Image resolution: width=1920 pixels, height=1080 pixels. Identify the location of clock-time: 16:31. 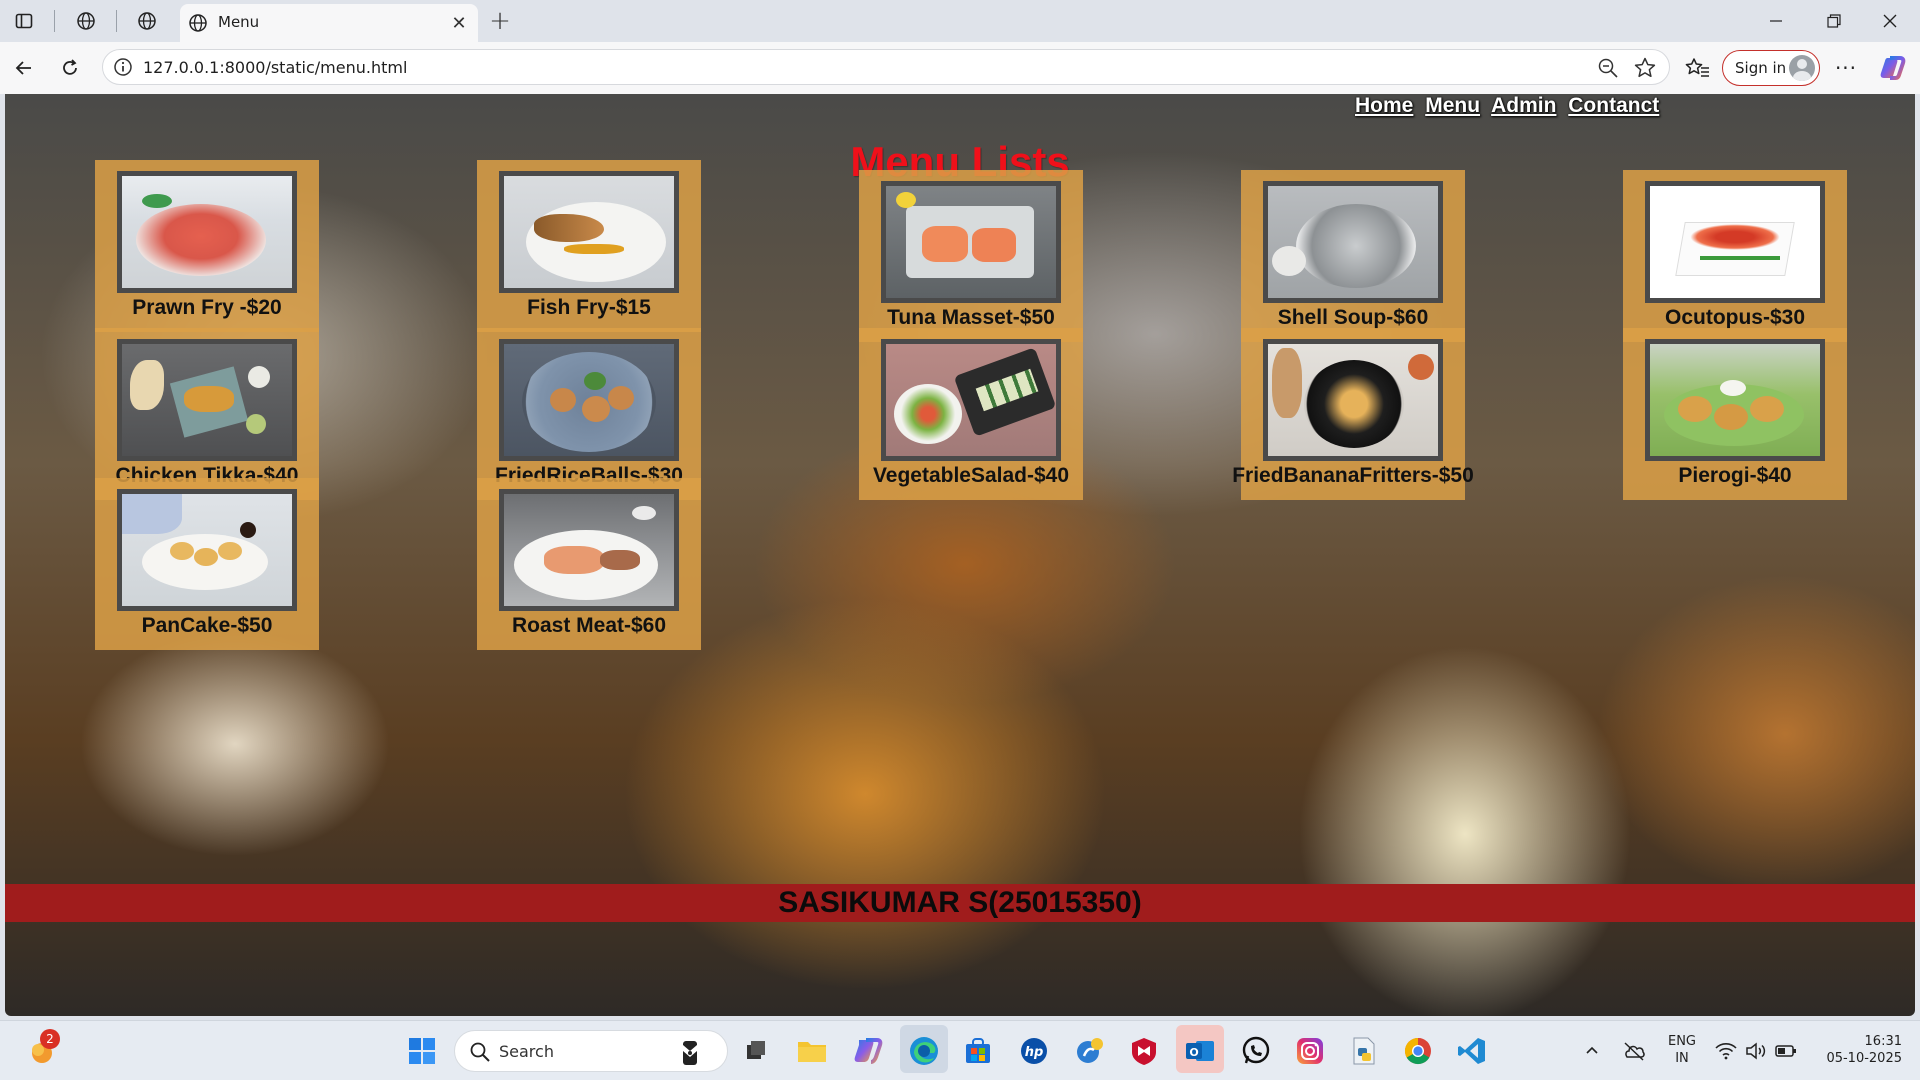
(1883, 1041).